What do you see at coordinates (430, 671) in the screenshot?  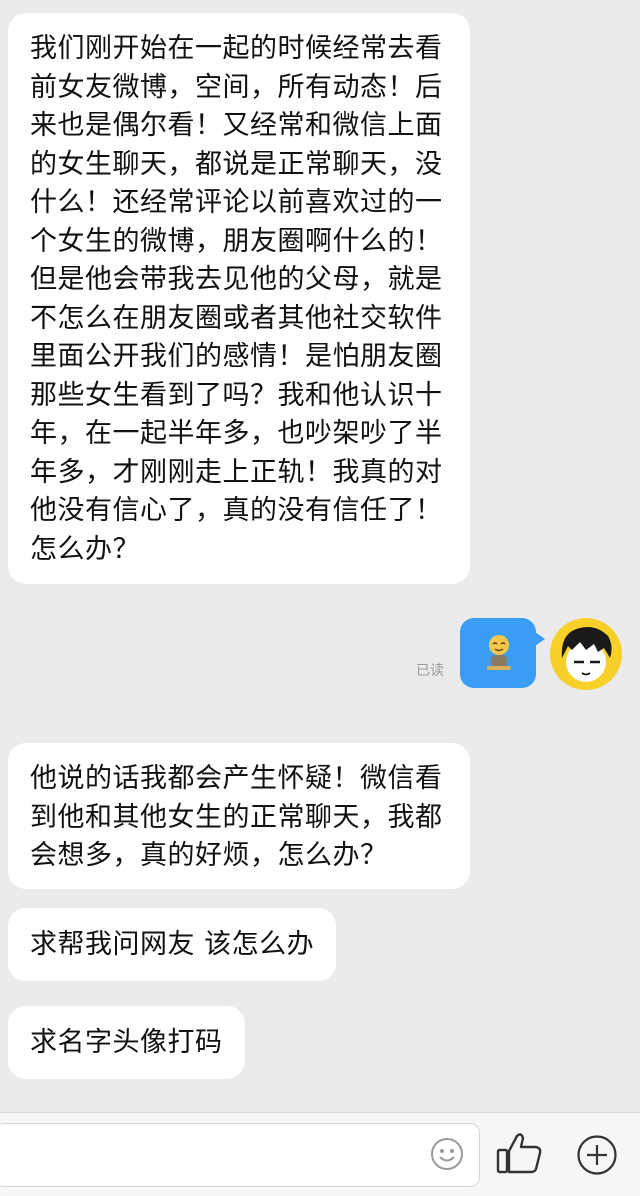 I see `read-status-label: 已读` at bounding box center [430, 671].